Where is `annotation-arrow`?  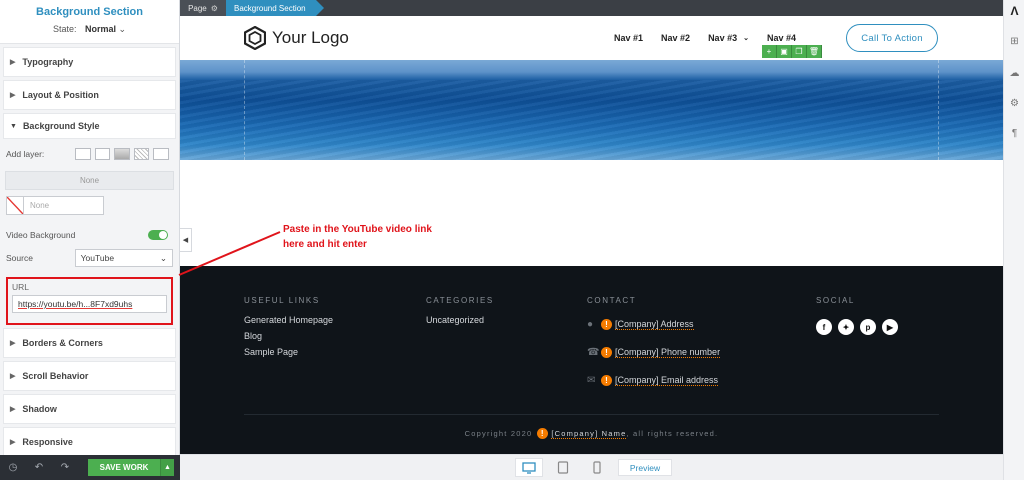 annotation-arrow is located at coordinates (229, 253).